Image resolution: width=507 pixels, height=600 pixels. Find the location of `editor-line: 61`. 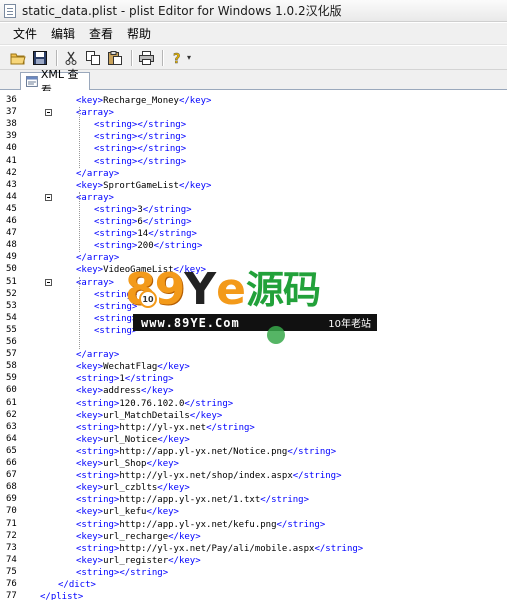

editor-line: 61 is located at coordinates (20, 404).